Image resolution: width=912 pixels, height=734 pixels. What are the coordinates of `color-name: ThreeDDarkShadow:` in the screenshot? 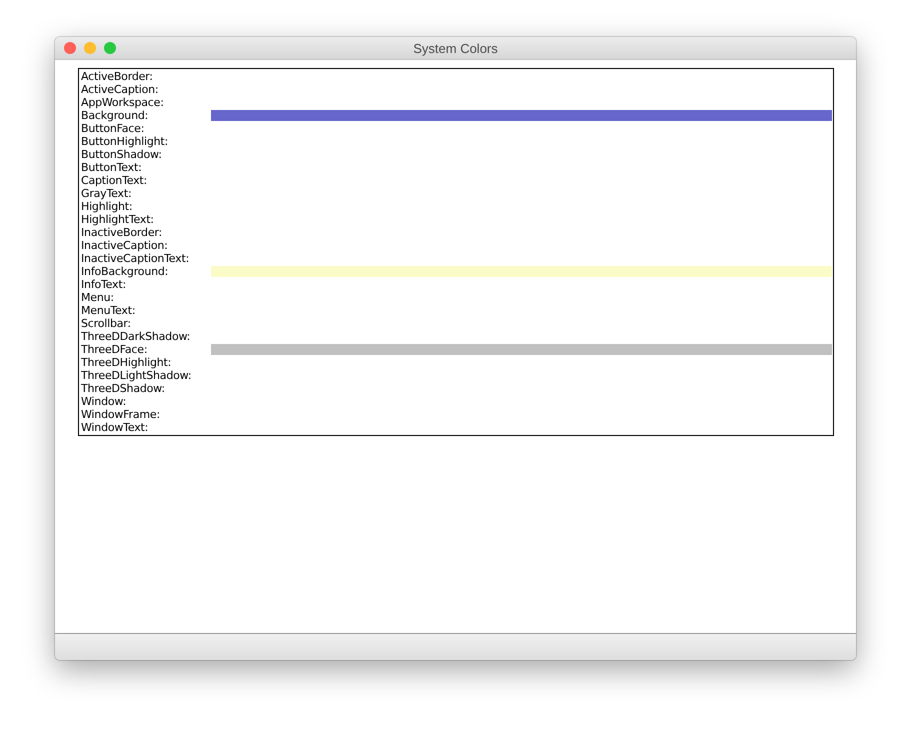 It's located at (136, 336).